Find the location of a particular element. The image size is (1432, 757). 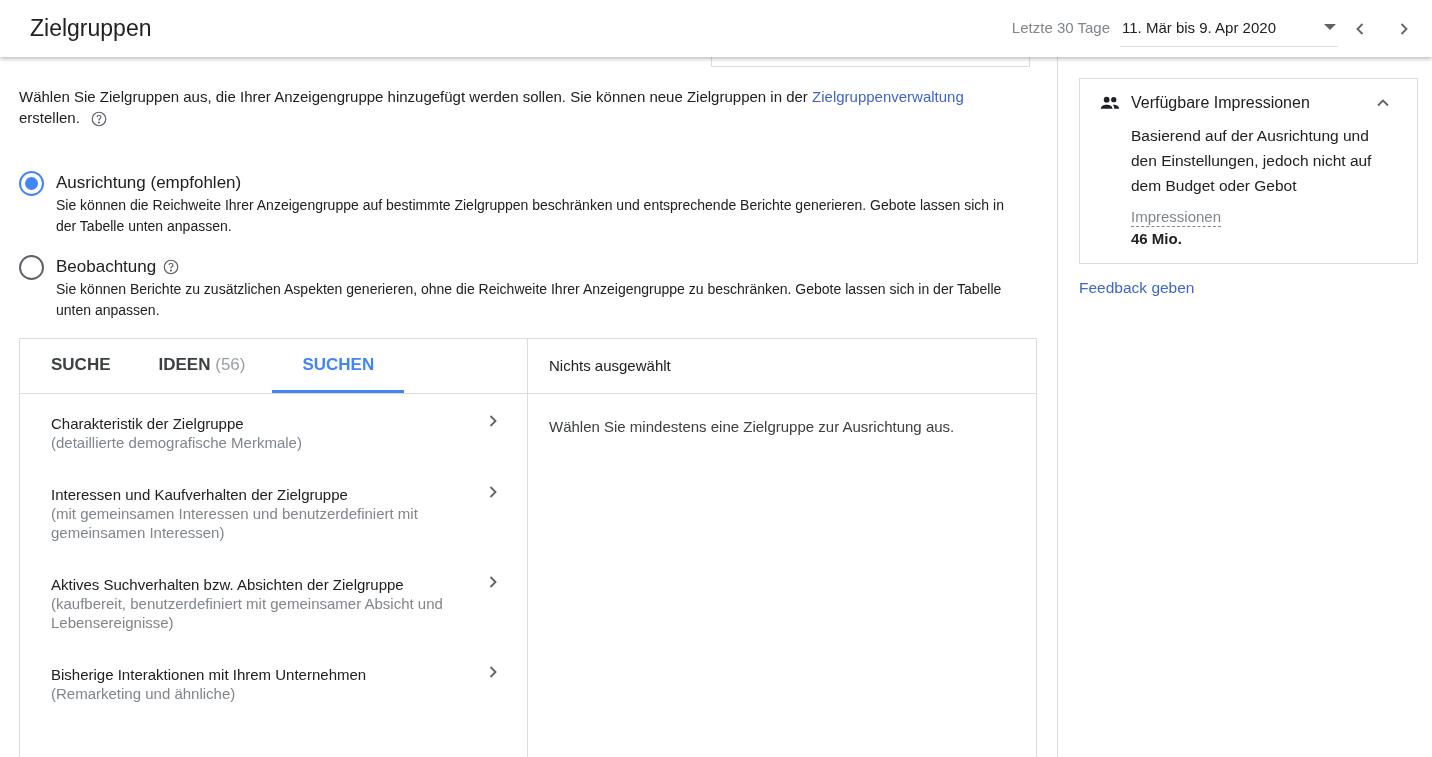

category-item: Bisherige Interaktionen mit Ihrem Unternehmen (Remarketing und ähnliche) is located at coordinates (273, 684).